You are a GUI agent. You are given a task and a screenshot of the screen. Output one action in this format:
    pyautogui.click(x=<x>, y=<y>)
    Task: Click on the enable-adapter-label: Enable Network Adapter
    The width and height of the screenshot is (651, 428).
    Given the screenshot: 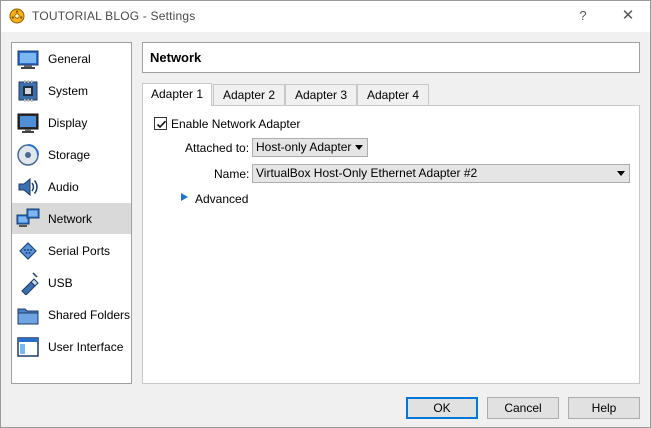 What is the action you would take?
    pyautogui.click(x=235, y=124)
    